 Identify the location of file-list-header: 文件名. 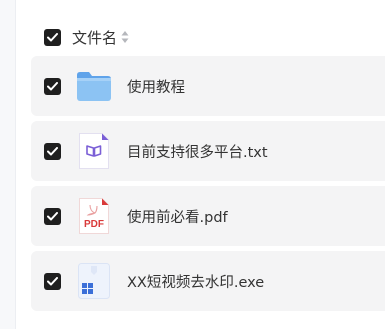
(86, 37).